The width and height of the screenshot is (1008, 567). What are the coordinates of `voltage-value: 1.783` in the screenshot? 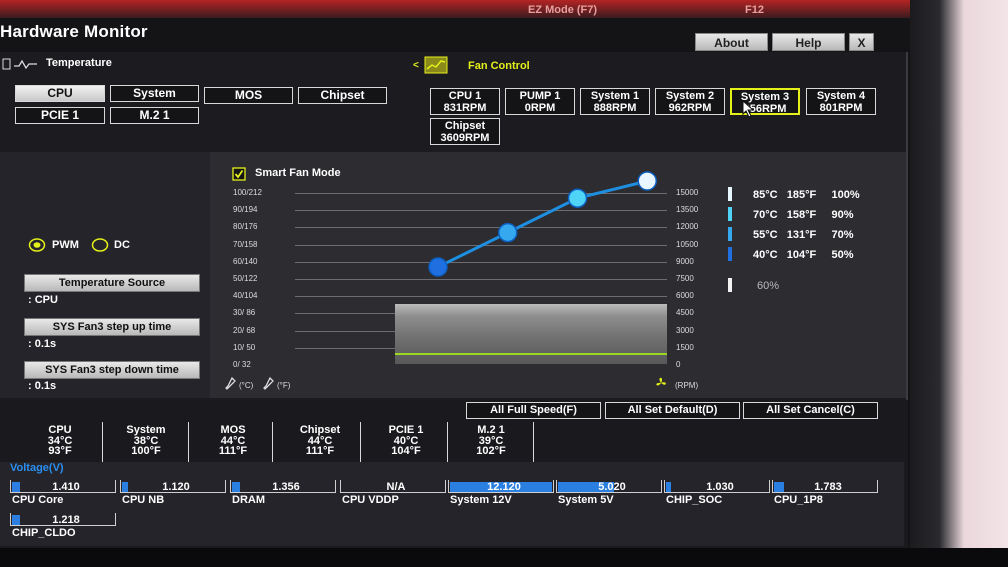 It's located at (828, 487).